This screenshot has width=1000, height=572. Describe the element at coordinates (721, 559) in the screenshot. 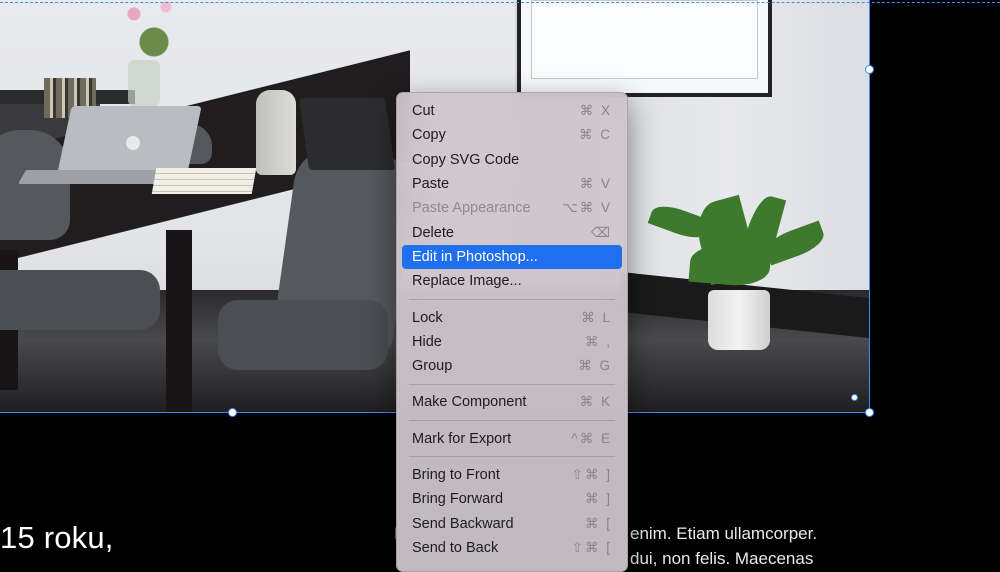

I see `paragraph-text-line: dui, non felis. Maecenas` at that location.